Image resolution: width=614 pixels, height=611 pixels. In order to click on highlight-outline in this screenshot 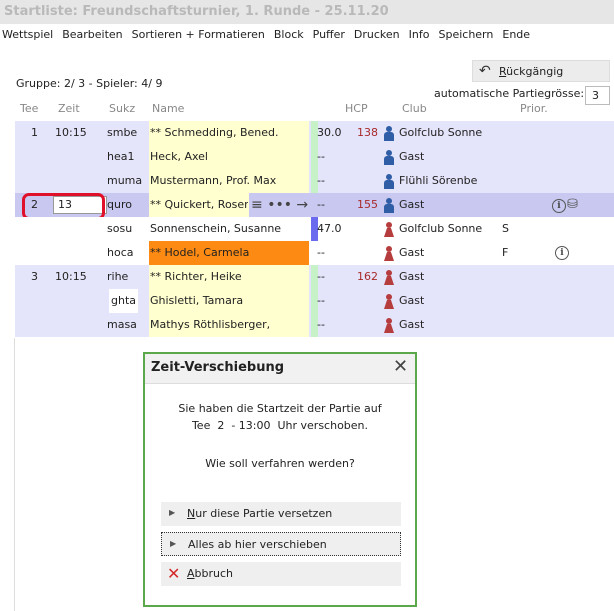, I will do `click(63, 206)`.